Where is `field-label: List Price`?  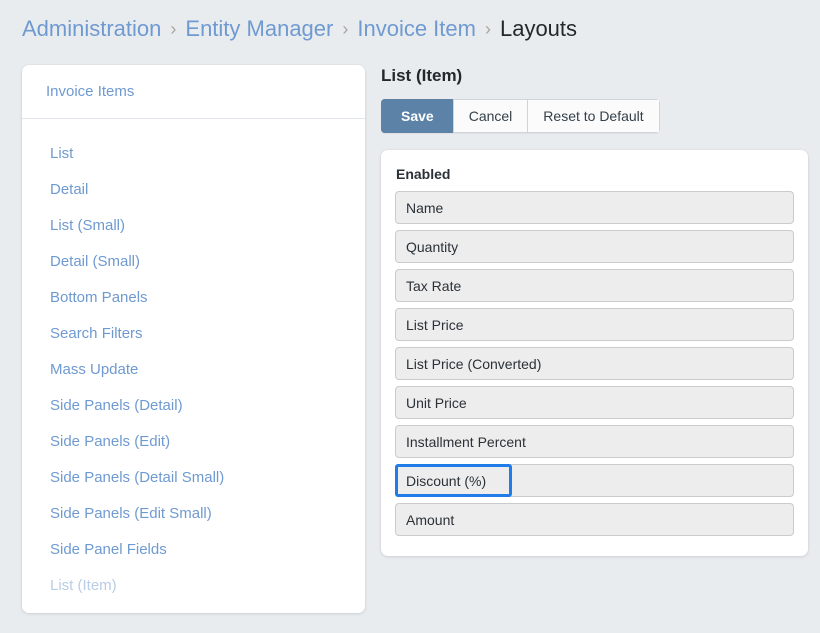 field-label: List Price is located at coordinates (435, 324).